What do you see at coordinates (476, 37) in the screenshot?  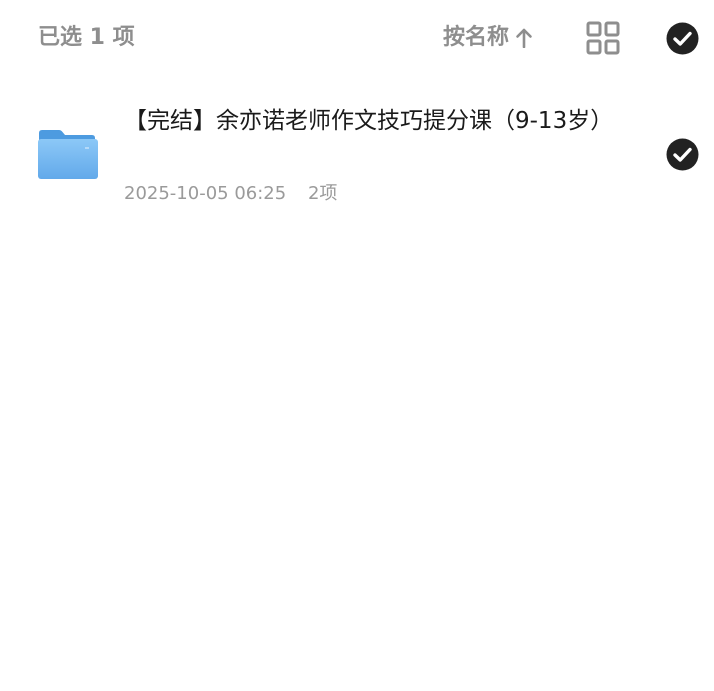 I see `sort-label: 按名称` at bounding box center [476, 37].